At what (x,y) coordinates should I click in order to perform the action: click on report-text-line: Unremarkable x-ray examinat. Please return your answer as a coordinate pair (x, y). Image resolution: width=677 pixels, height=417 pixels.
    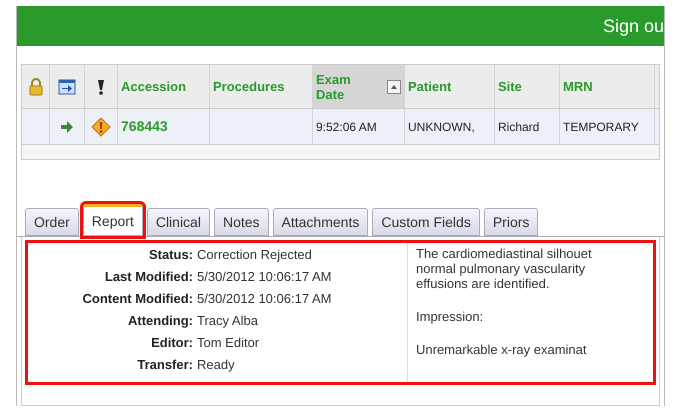
    Looking at the image, I should click on (502, 349).